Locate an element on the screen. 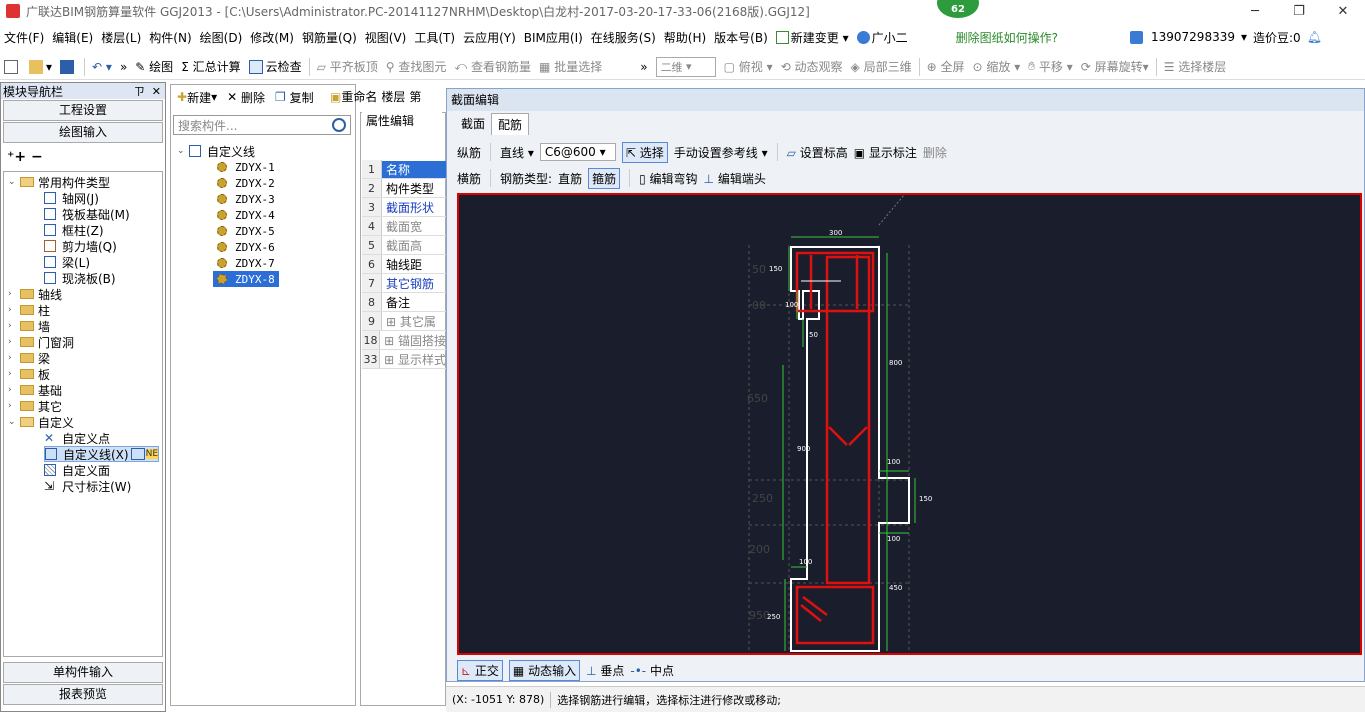  prop-row: 33 ⊞ 显示样式 is located at coordinates (404, 359).